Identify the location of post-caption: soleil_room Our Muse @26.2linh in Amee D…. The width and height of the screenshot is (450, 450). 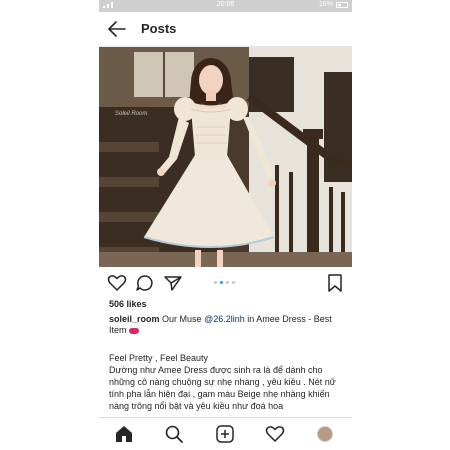
(227, 325).